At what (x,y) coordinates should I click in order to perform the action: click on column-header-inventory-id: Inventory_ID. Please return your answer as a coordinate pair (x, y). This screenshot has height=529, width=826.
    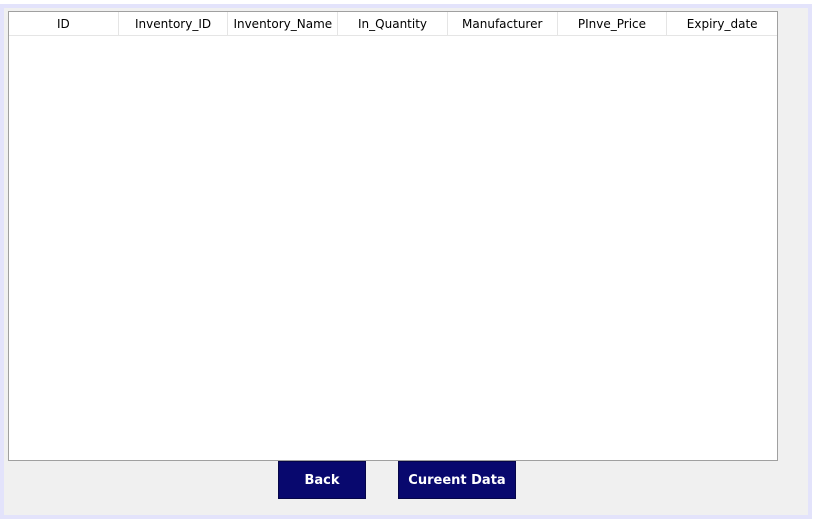
    Looking at the image, I should click on (174, 23).